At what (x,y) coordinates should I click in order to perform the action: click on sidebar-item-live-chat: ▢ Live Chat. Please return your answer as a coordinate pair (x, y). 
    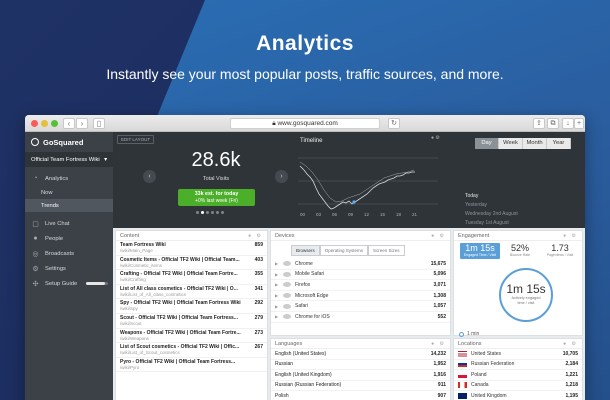
    Looking at the image, I should click on (69, 223).